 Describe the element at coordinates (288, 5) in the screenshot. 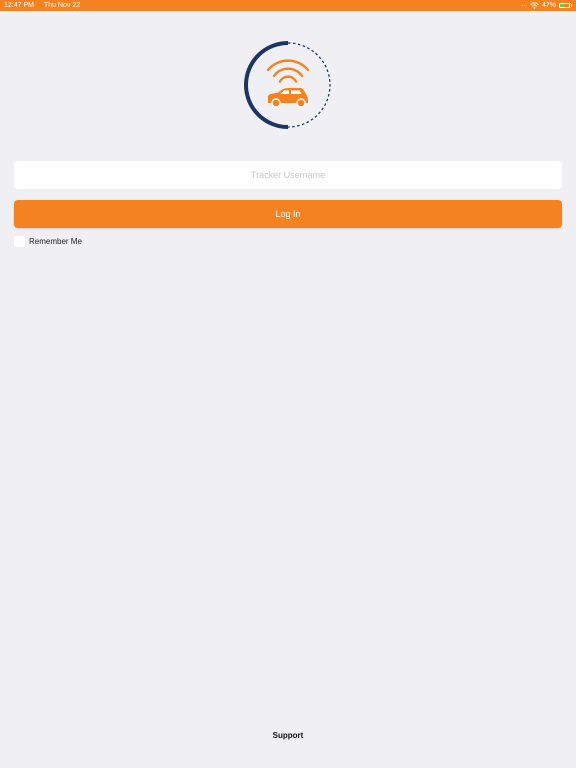

I see `status-bar: 12:47 PM Thu Nov 22 .... 47%` at that location.